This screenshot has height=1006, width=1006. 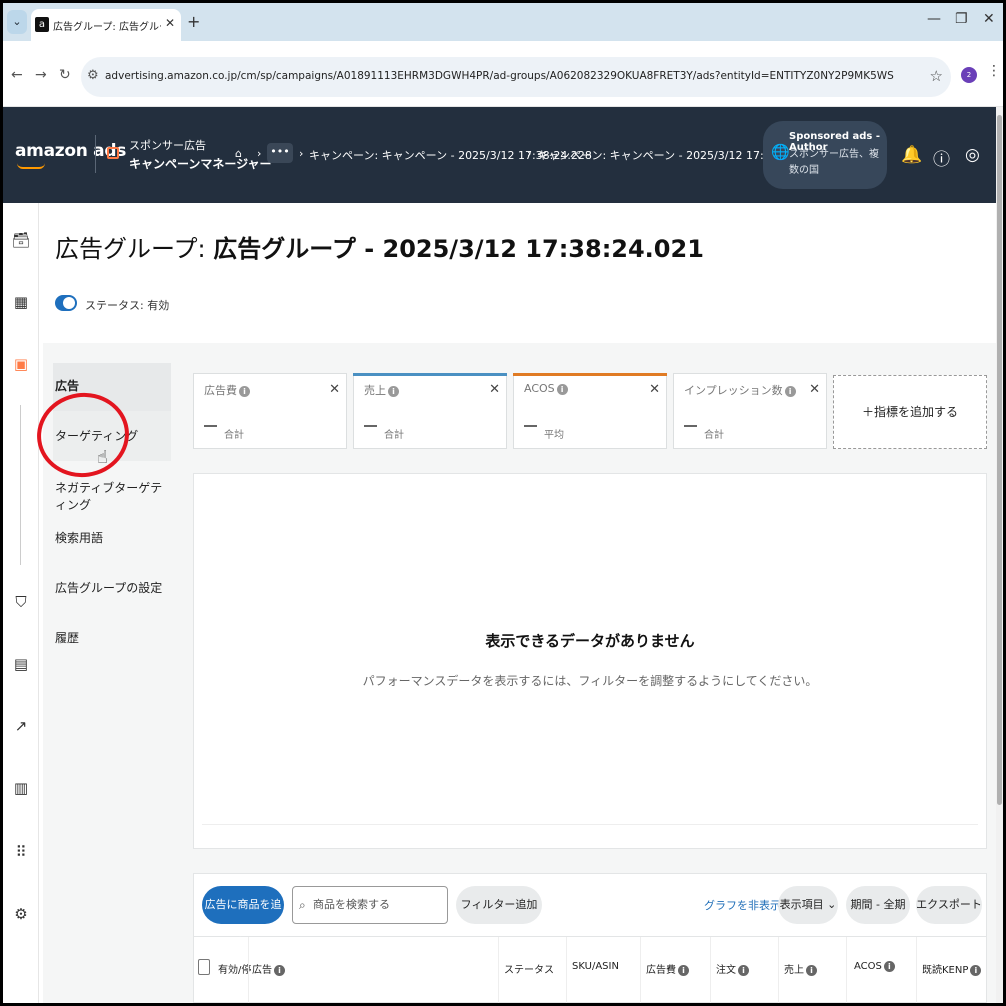 I want to click on gear-icon: ⚙, so click(x=21, y=914).